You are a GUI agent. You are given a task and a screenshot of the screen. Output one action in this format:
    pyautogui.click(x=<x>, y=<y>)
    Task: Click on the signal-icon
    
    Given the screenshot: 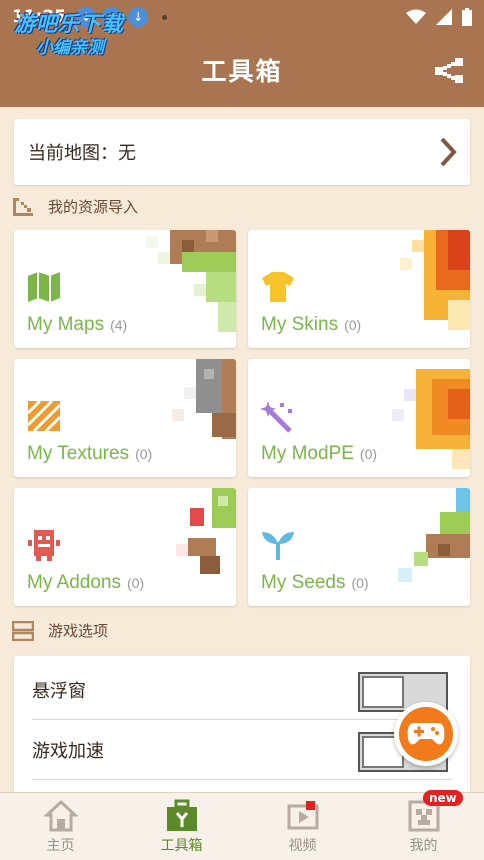 What is the action you would take?
    pyautogui.click(x=444, y=17)
    